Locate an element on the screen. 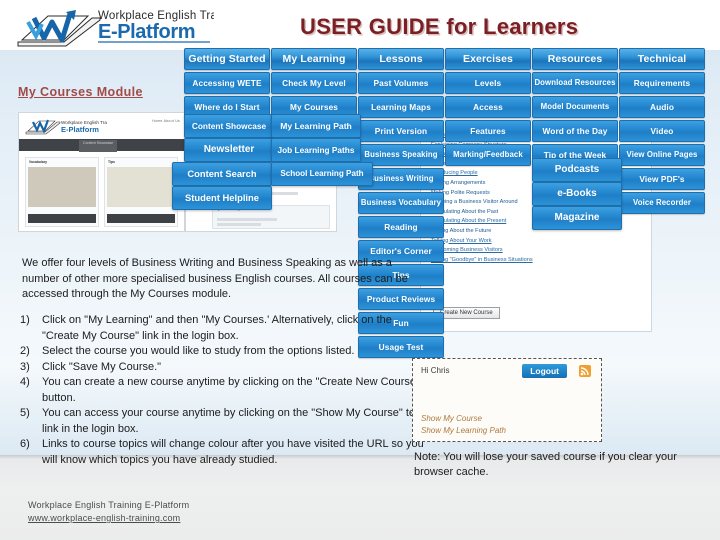 This screenshot has width=720, height=540. menu-item-print-version: Print Version is located at coordinates (401, 131).